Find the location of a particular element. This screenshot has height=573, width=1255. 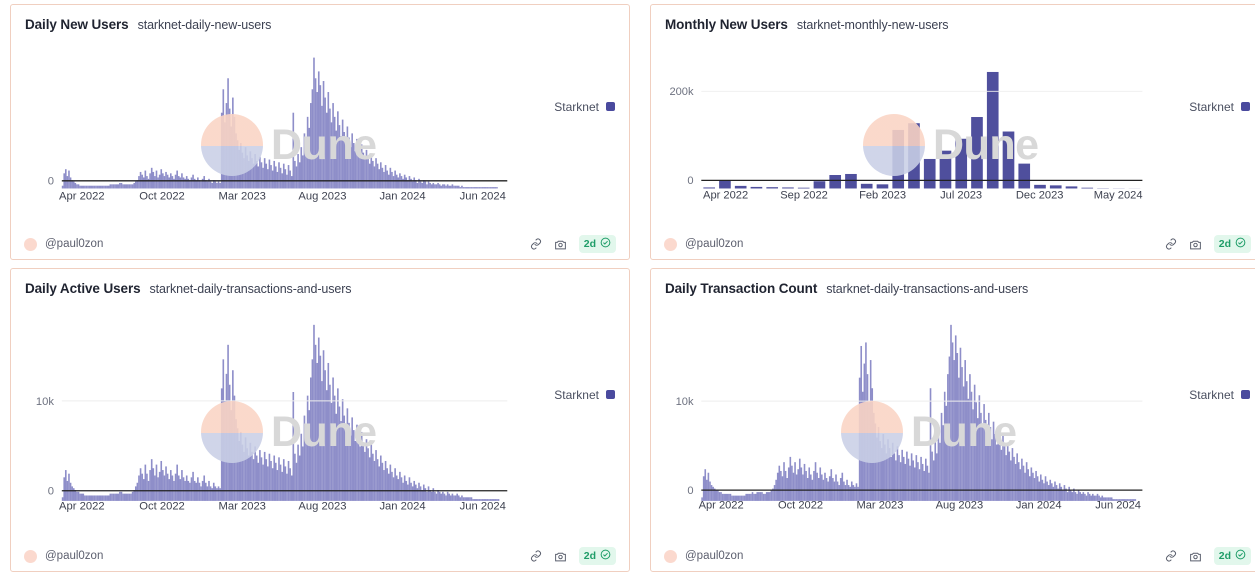

panel-subtitle: starknet-monthly-new-users is located at coordinates (873, 25).